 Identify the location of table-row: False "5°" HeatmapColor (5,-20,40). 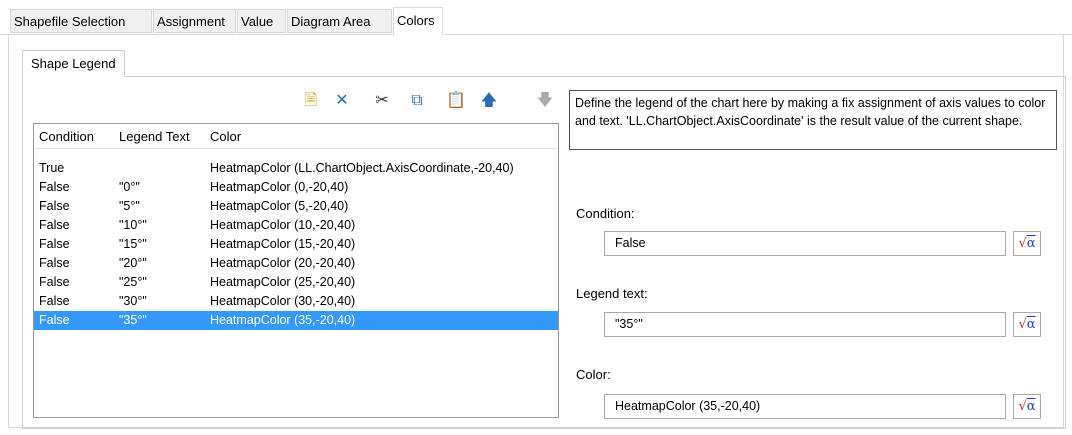
(296, 206).